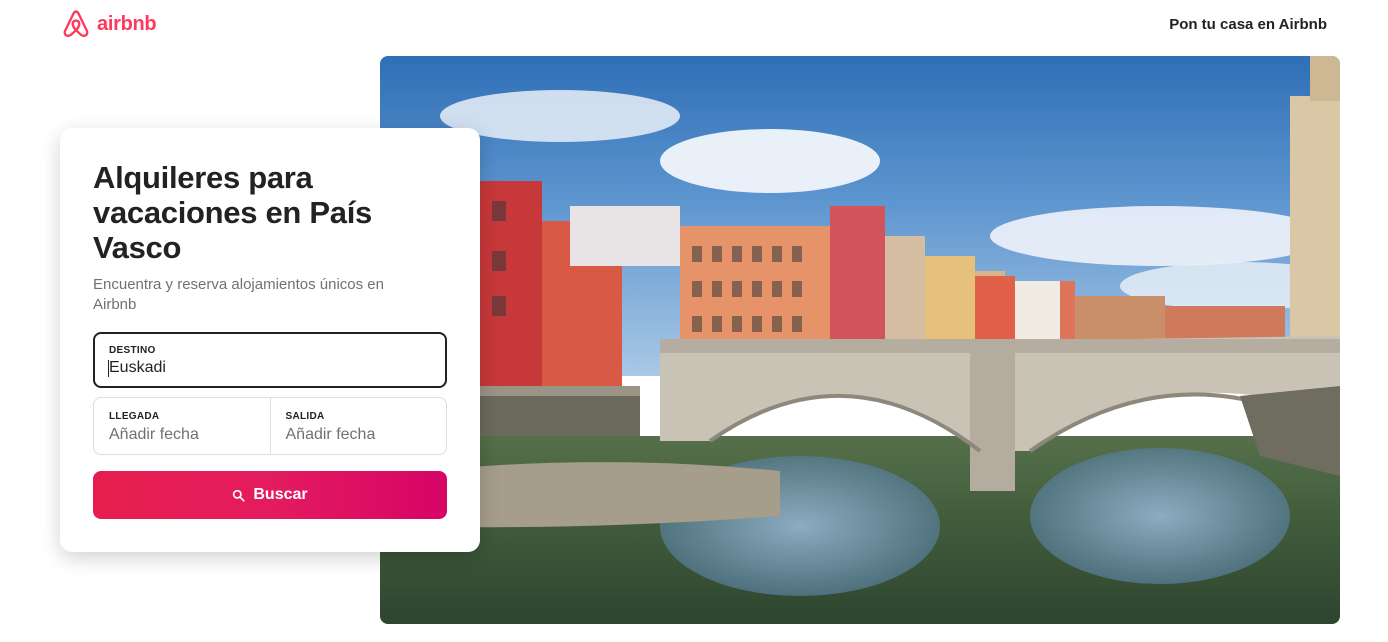 The height and width of the screenshot is (642, 1388). I want to click on search-icon, so click(239, 495).